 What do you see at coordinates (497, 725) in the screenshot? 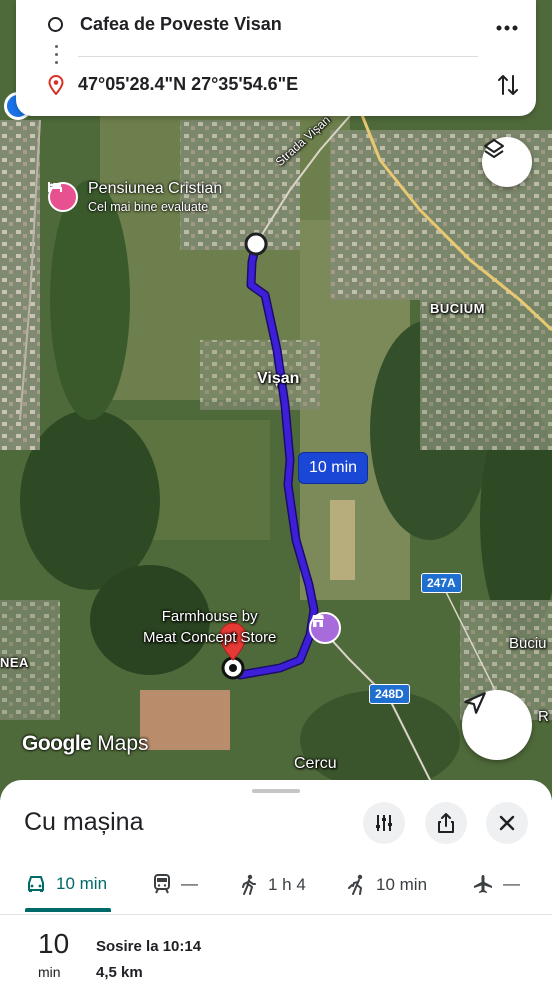
I see `navigate-button` at bounding box center [497, 725].